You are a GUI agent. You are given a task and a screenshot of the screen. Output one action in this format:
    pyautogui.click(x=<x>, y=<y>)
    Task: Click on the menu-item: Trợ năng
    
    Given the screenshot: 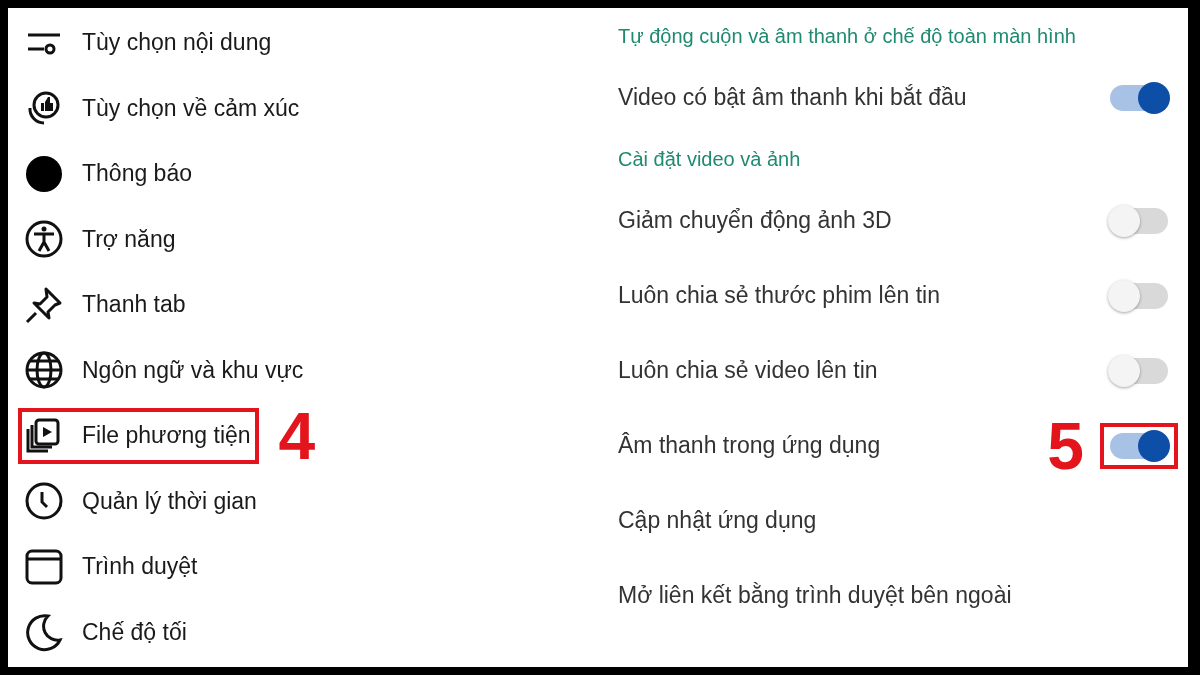 What is the action you would take?
    pyautogui.click(x=101, y=239)
    